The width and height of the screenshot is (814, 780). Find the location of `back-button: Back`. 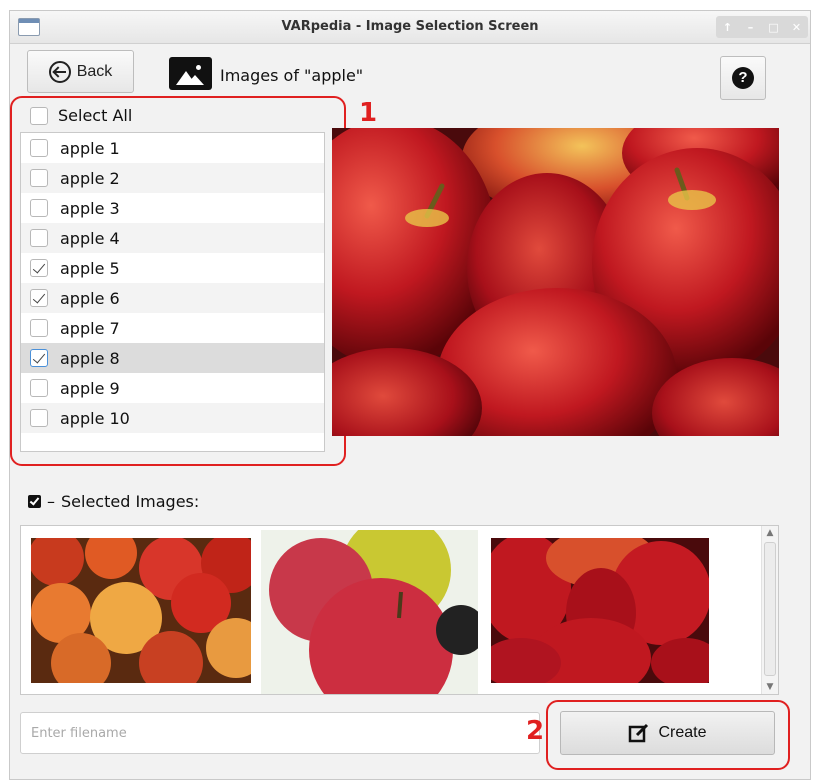

back-button: Back is located at coordinates (80, 71).